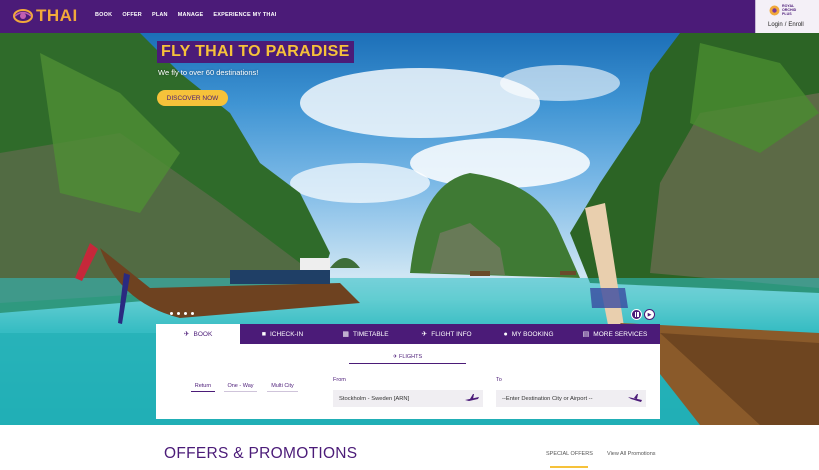 The image size is (819, 470). Describe the element at coordinates (263, 334) in the screenshot. I see `briefcase-icon: ■` at that location.